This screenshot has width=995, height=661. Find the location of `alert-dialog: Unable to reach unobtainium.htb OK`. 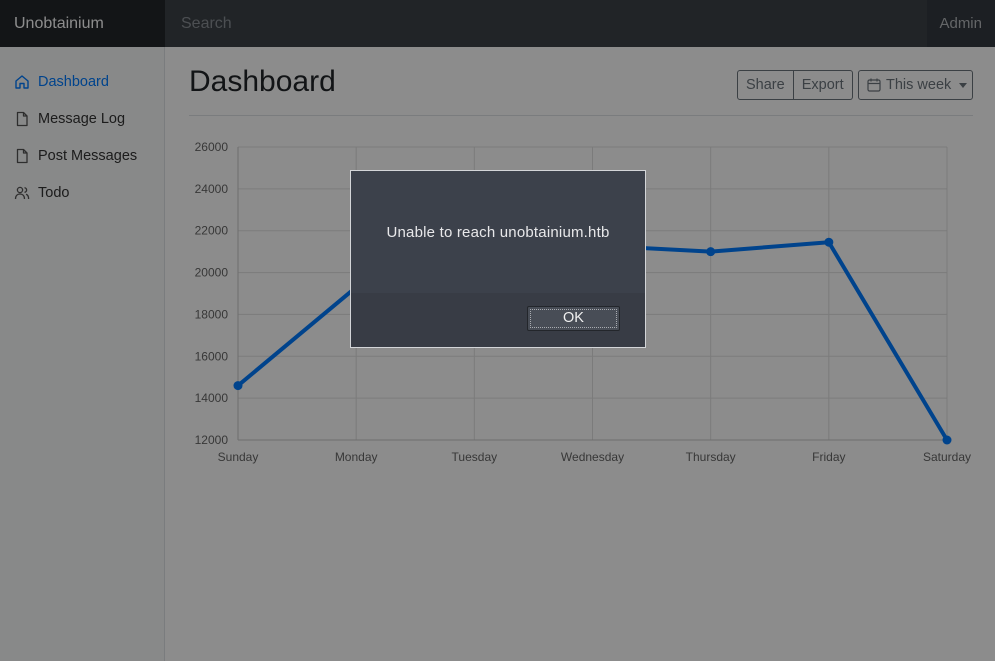

alert-dialog: Unable to reach unobtainium.htb OK is located at coordinates (498, 259).